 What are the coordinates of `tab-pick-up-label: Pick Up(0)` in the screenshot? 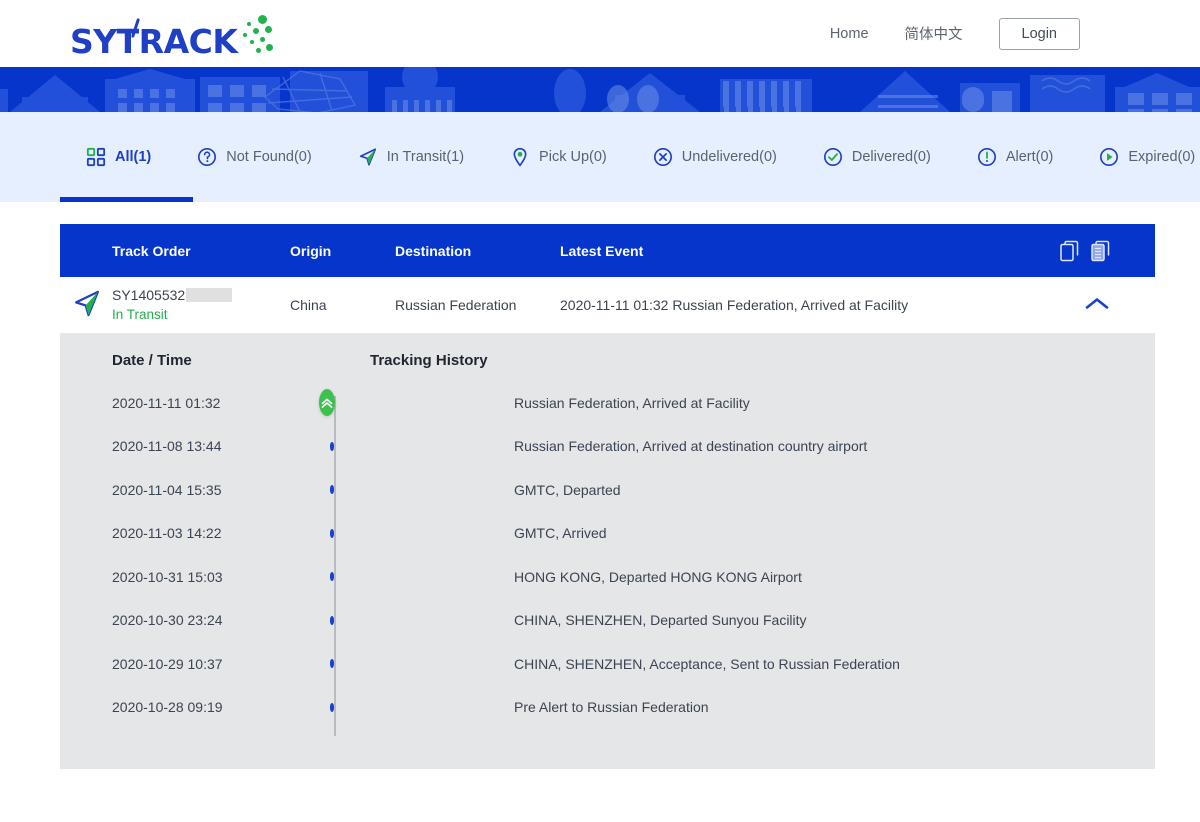 It's located at (573, 157).